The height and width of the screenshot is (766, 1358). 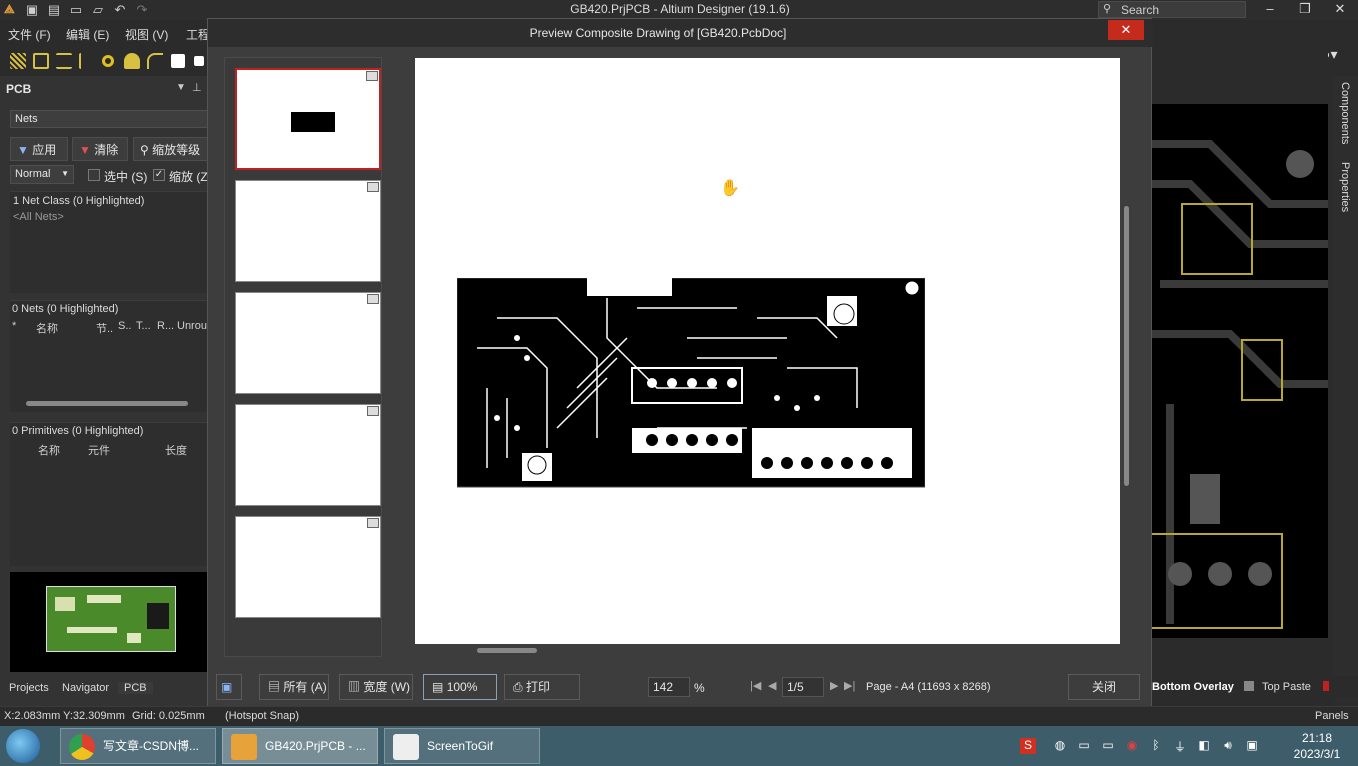 What do you see at coordinates (1340, 10) in the screenshot?
I see `close-button: ✕` at bounding box center [1340, 10].